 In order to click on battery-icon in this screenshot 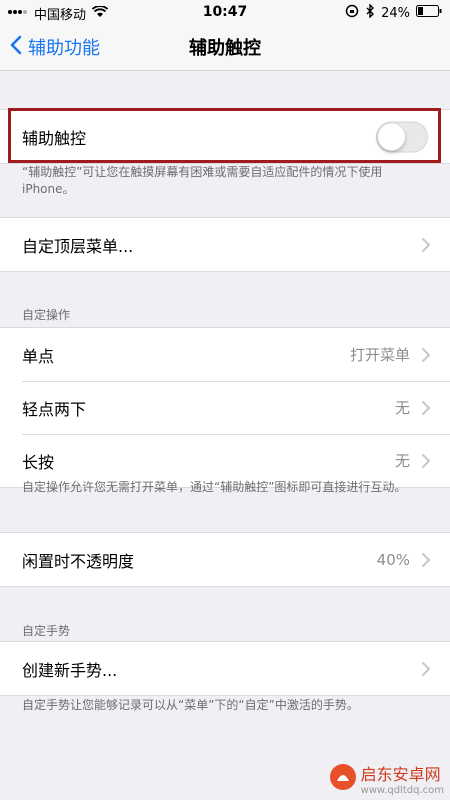, I will do `click(429, 13)`.